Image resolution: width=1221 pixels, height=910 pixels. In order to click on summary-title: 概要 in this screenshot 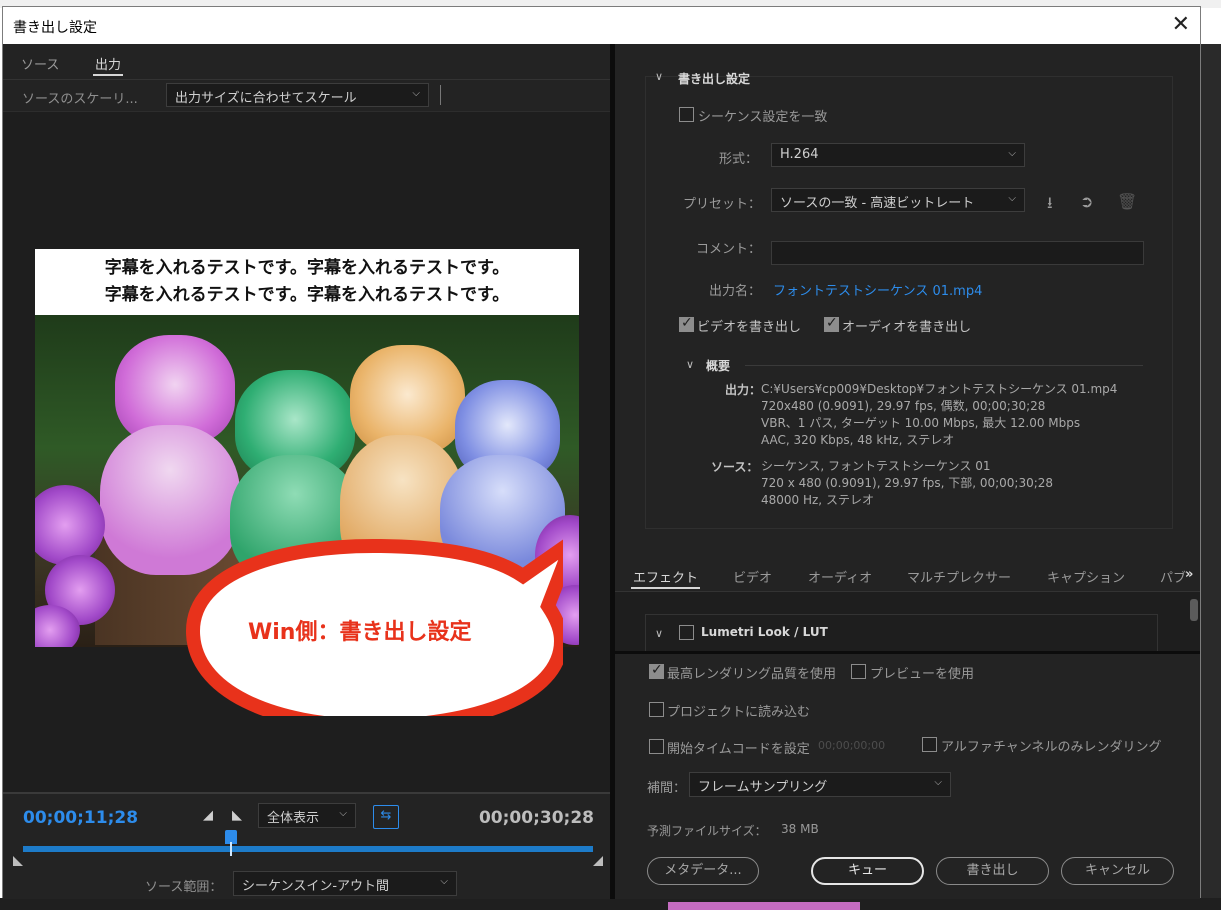, I will do `click(718, 366)`.